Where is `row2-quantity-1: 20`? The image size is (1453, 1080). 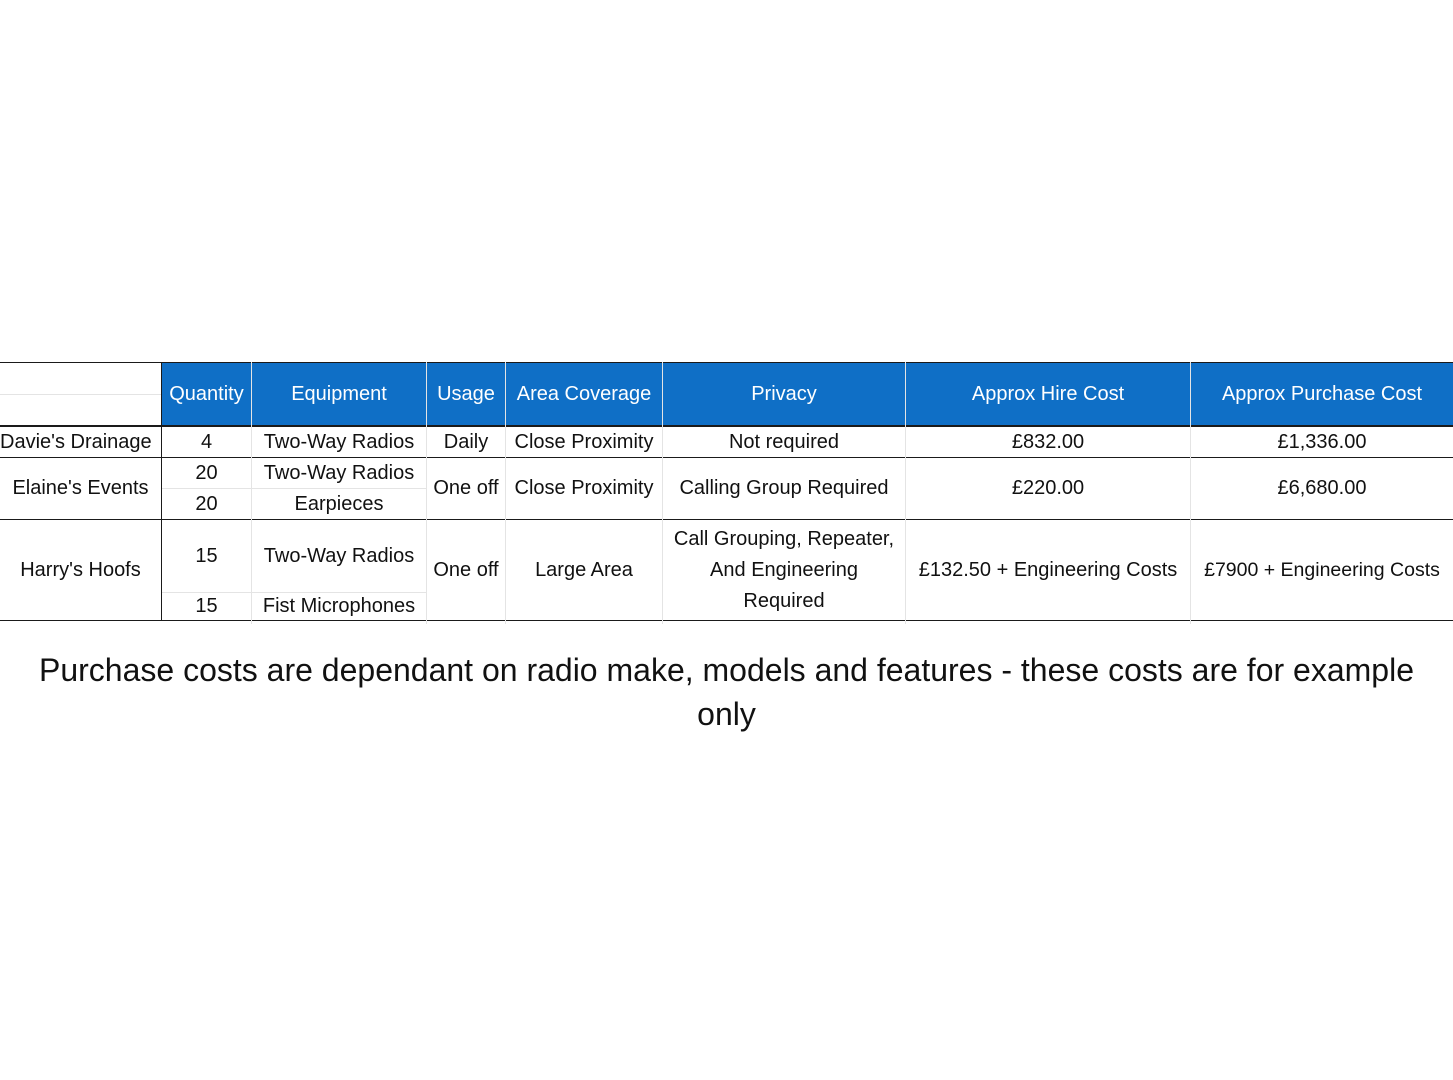
row2-quantity-1: 20 is located at coordinates (206, 472).